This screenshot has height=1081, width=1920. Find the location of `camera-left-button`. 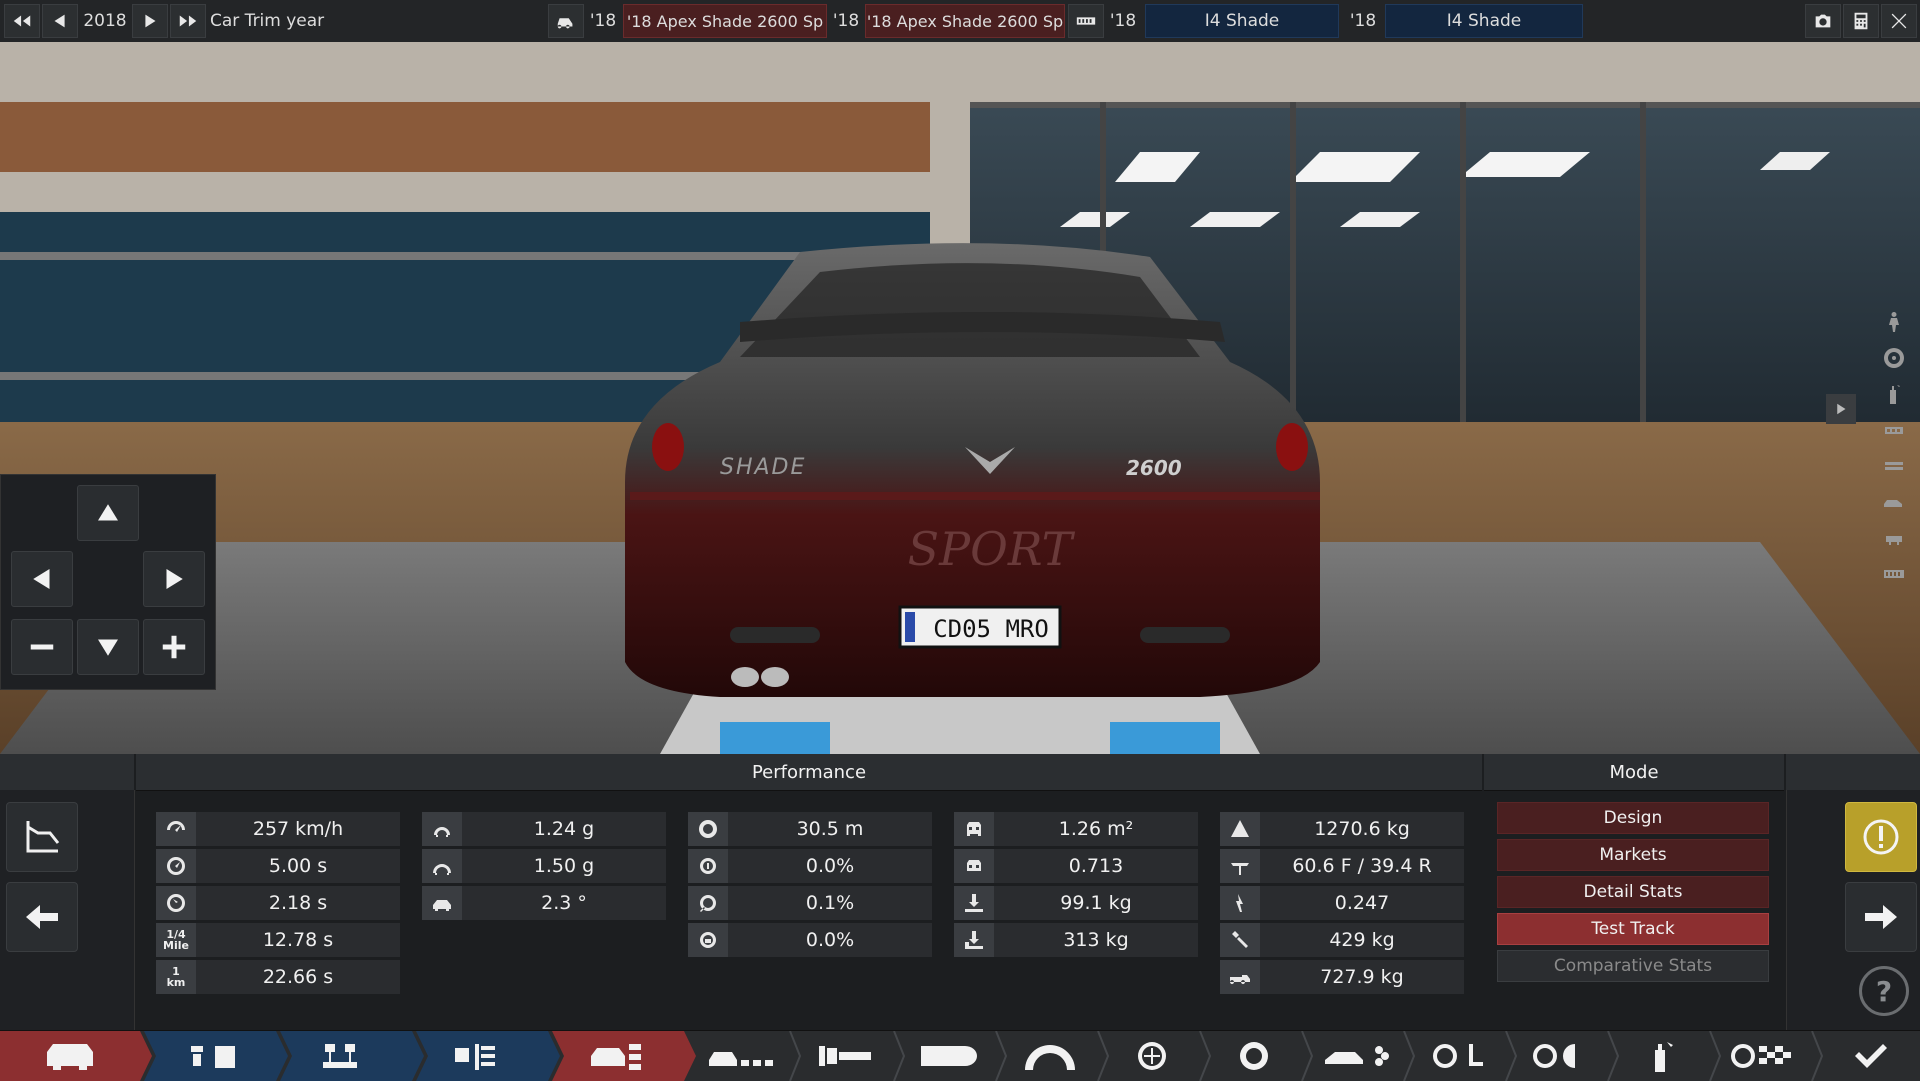

camera-left-button is located at coordinates (42, 579).